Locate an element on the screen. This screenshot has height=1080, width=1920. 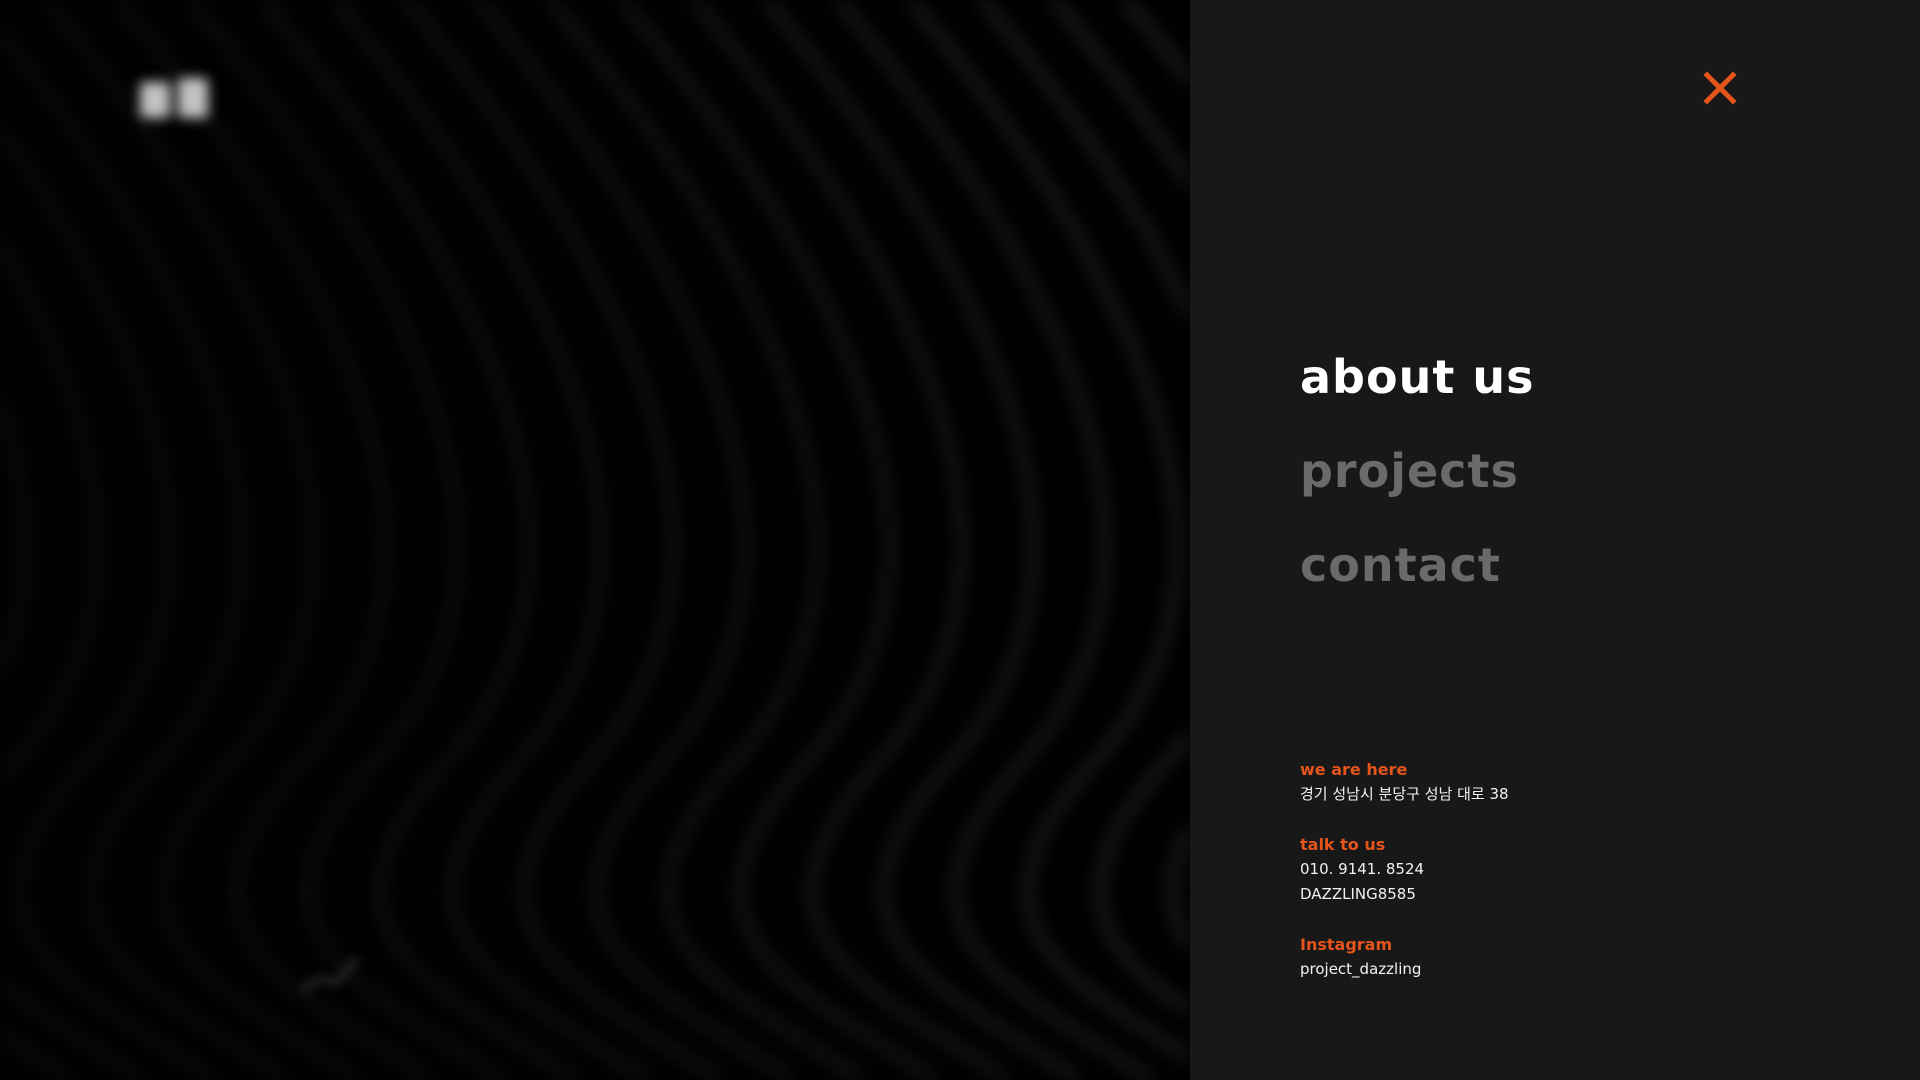
talk-group: talk to us 010. 9141. 8524 DAZZLING8585 is located at coordinates (1500, 870).